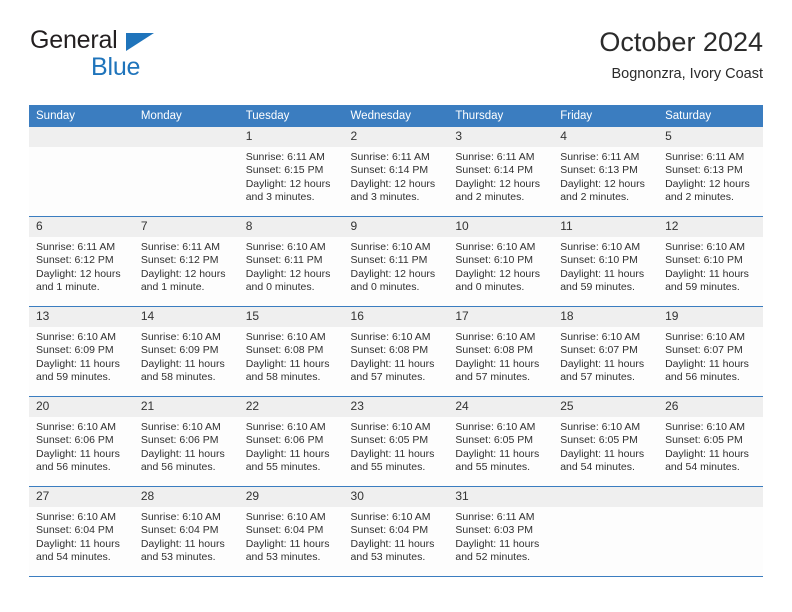  I want to click on day-details, so click(186, 149).